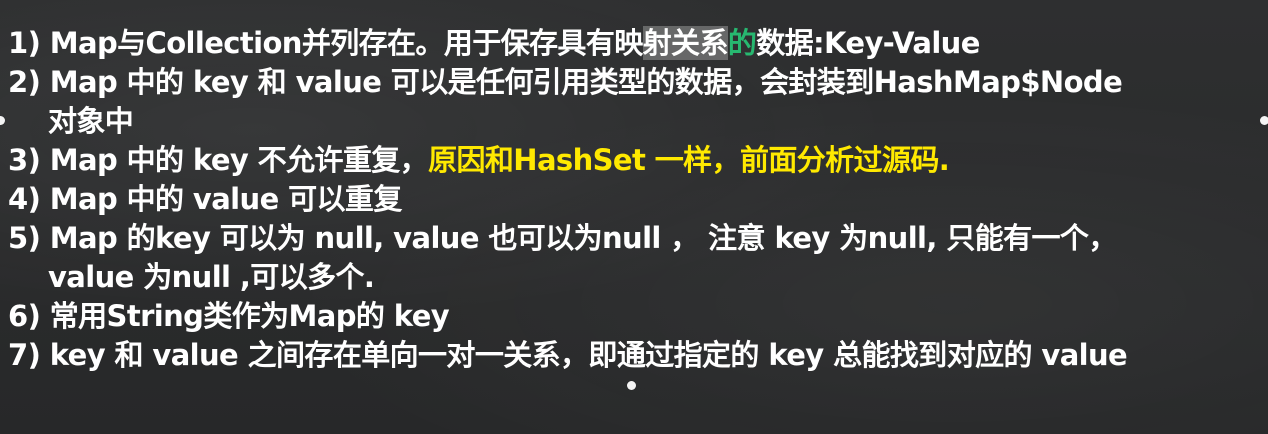 The width and height of the screenshot is (1268, 434). What do you see at coordinates (245, 316) in the screenshot?
I see `item-text: 常用String类作为Map的 key` at bounding box center [245, 316].